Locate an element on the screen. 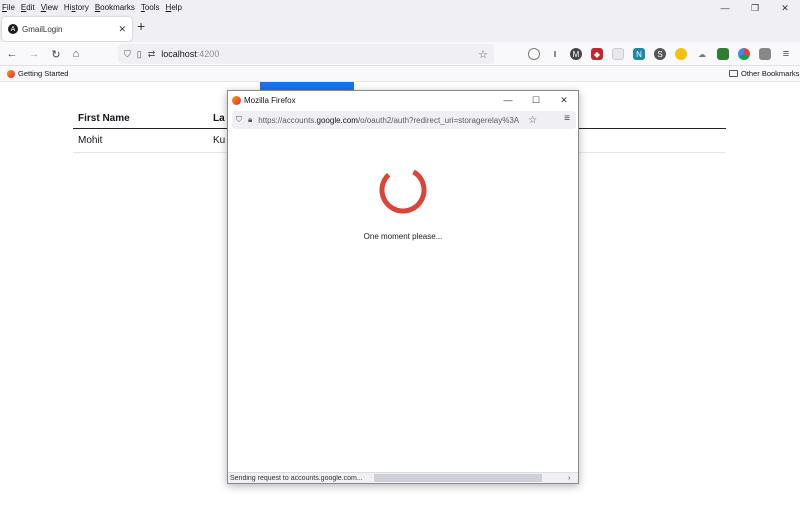 The height and width of the screenshot is (511, 800). tab-title: GmailLogin is located at coordinates (42, 29).